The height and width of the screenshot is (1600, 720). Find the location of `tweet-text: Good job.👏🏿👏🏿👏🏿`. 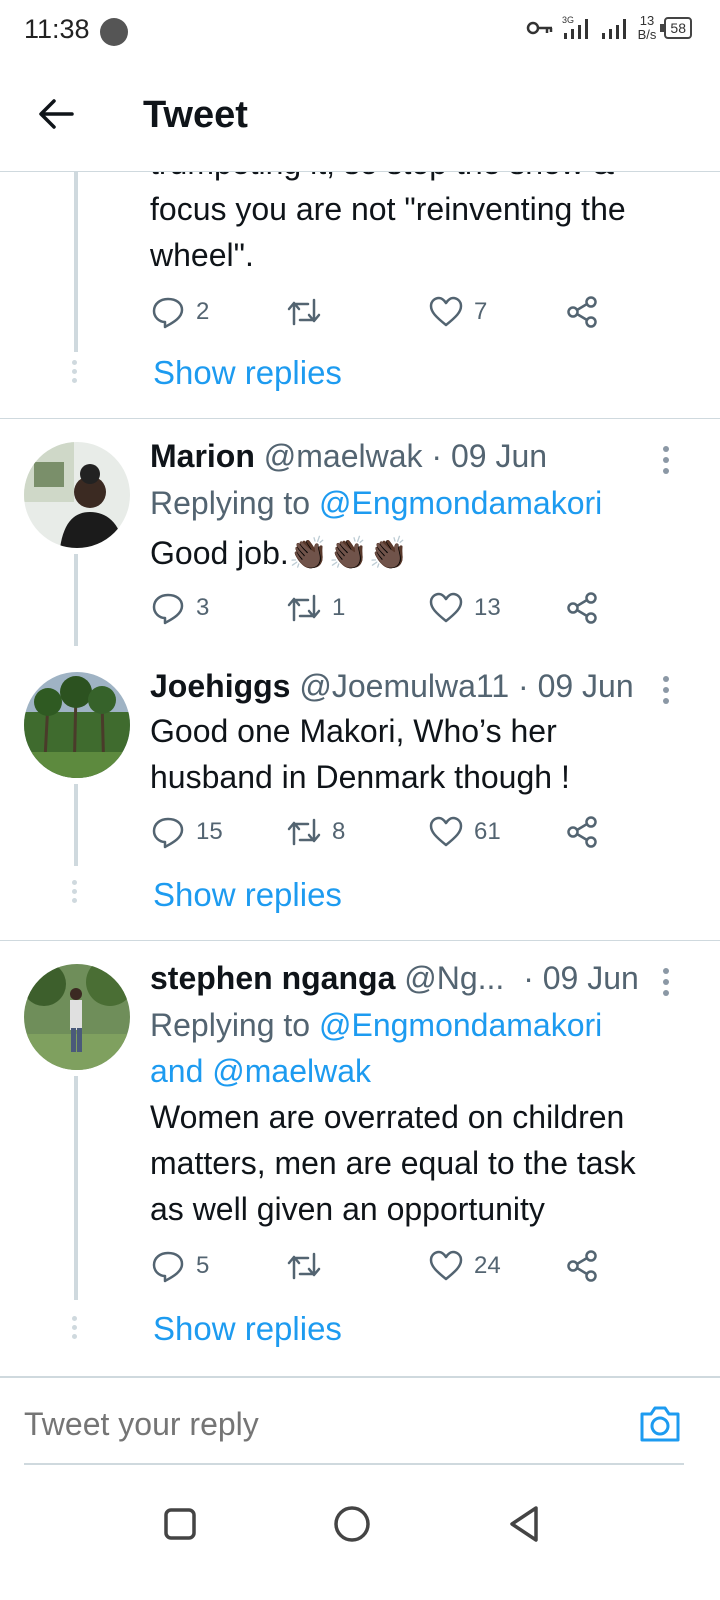

tweet-text: Good job.👏🏿👏🏿👏🏿 is located at coordinates (279, 553).